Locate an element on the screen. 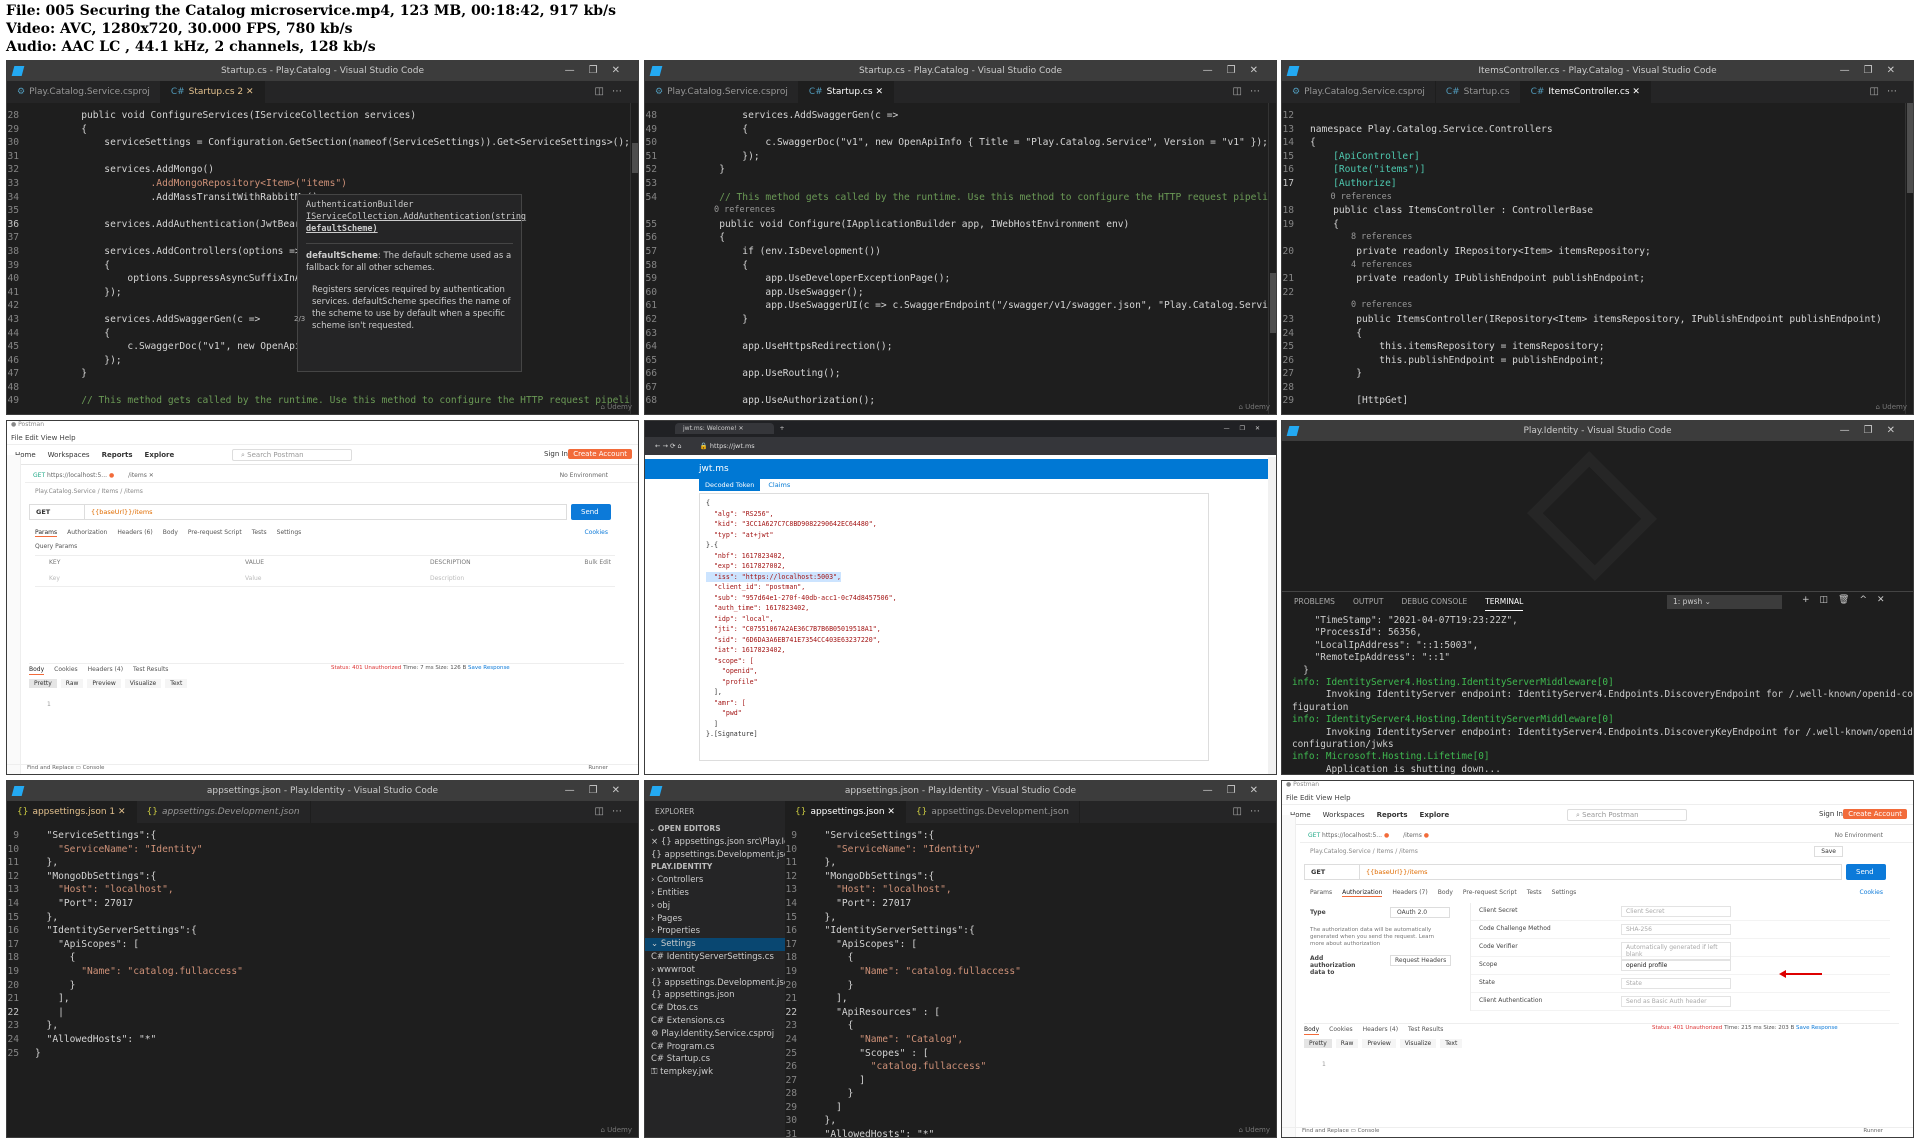  format-preview: Preview is located at coordinates (104, 683).